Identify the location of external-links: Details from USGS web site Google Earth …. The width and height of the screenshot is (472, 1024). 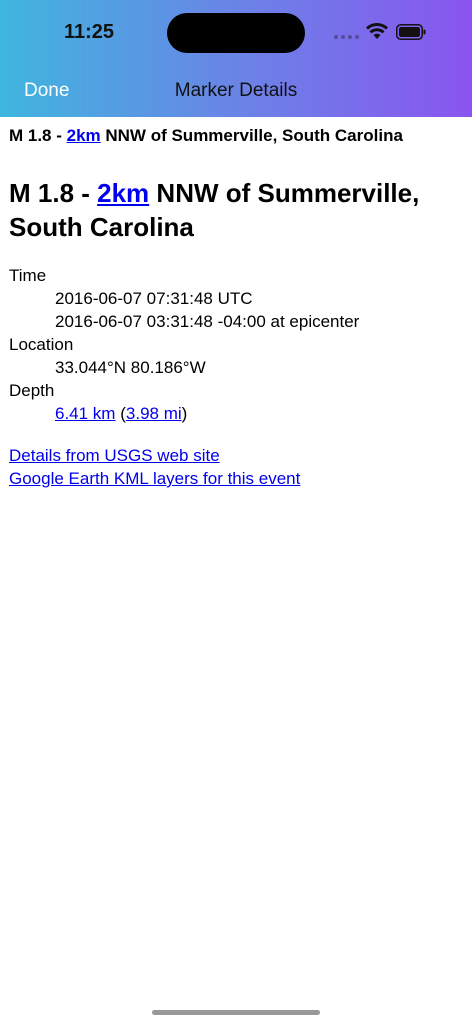
(236, 467).